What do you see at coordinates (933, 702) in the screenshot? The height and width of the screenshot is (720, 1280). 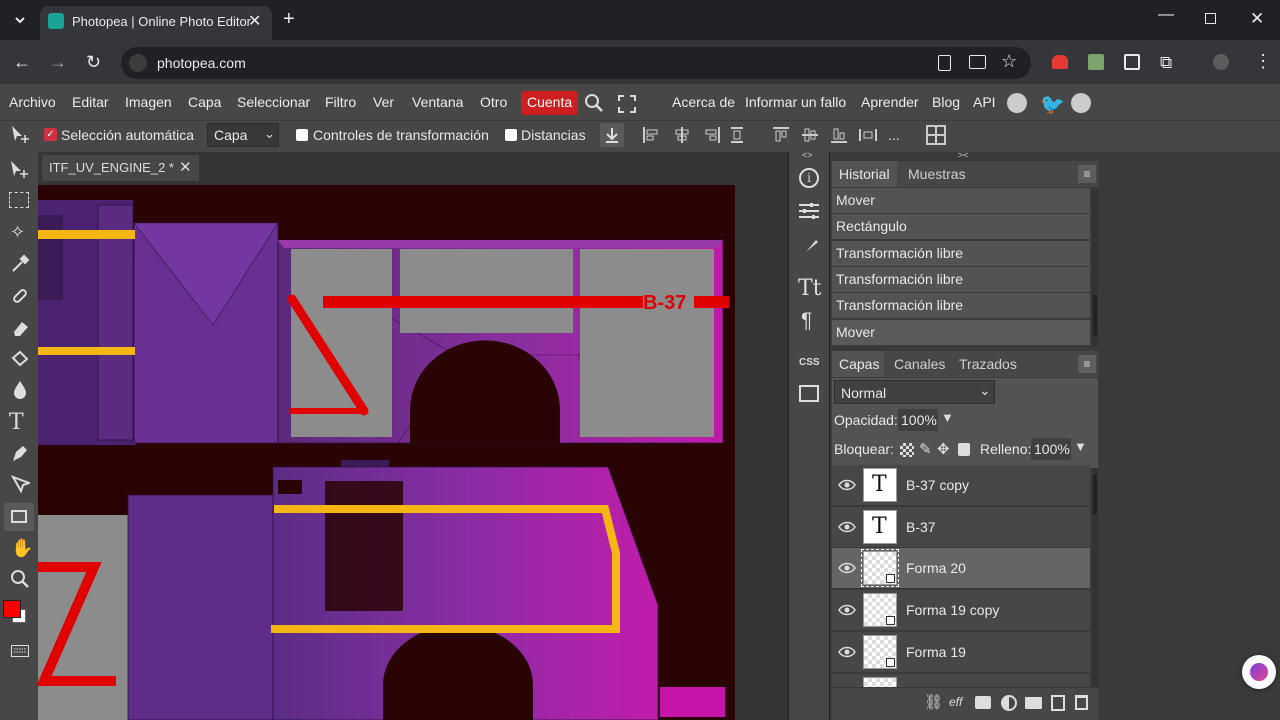 I see `link-layers-icon: ⛓` at bounding box center [933, 702].